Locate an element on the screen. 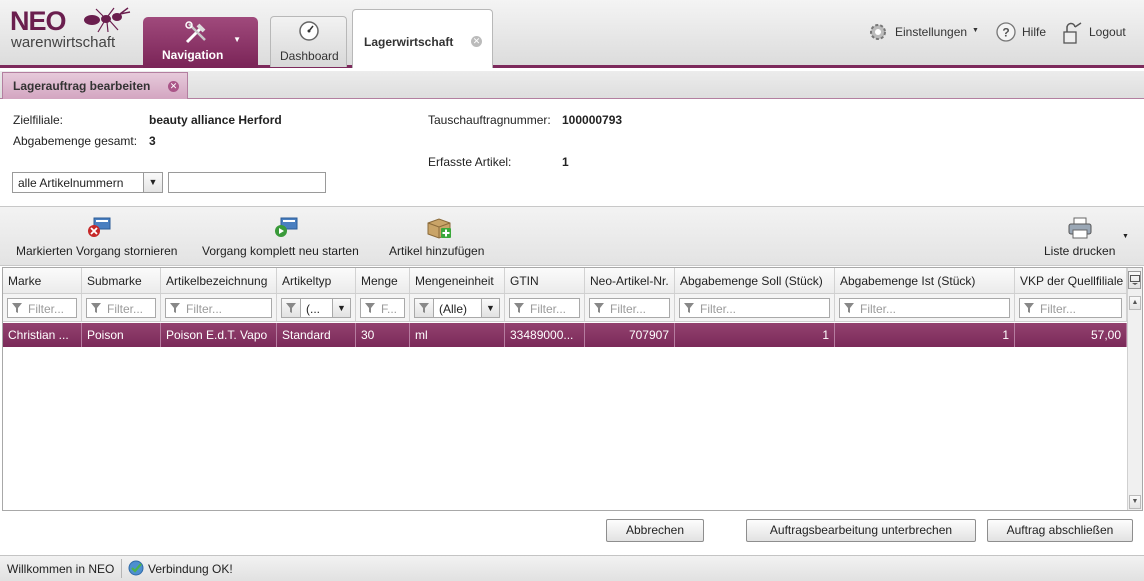  status-bar: Willkommen in NEO Verbindung OK! is located at coordinates (572, 568).